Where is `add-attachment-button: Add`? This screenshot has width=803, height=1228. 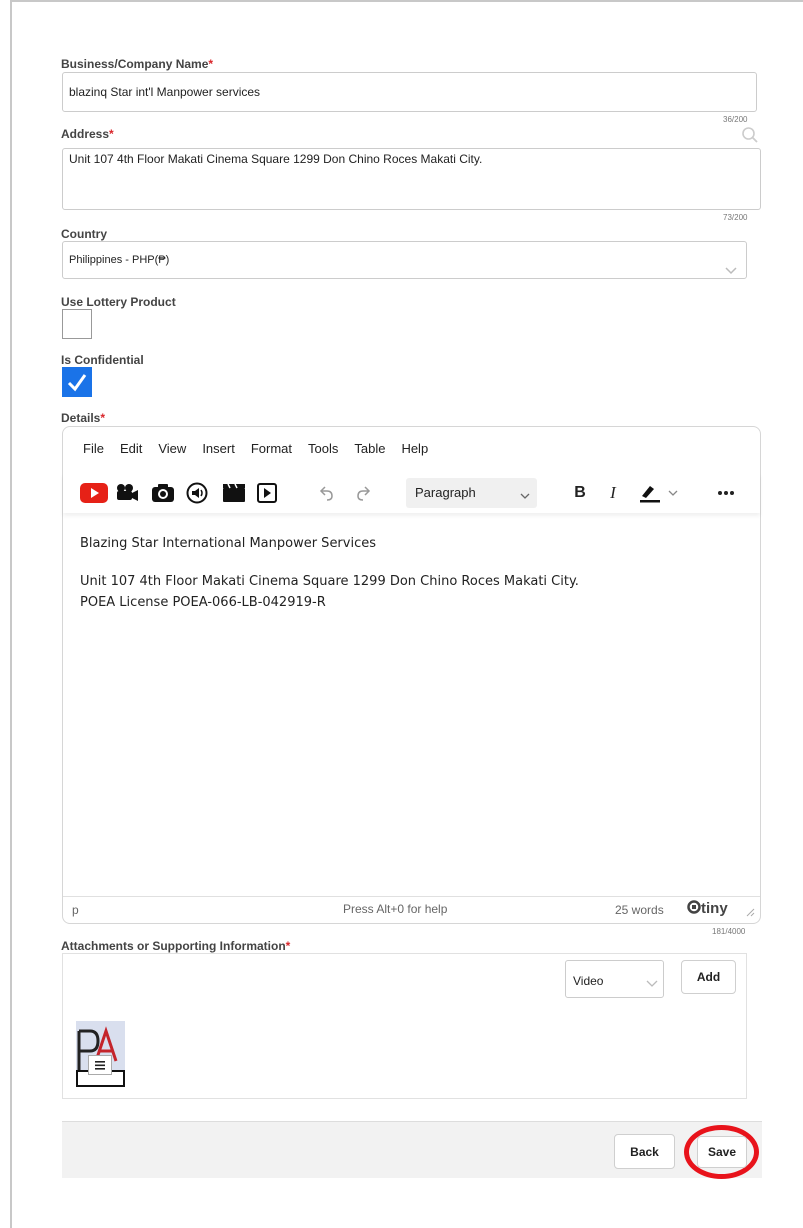 add-attachment-button: Add is located at coordinates (708, 977).